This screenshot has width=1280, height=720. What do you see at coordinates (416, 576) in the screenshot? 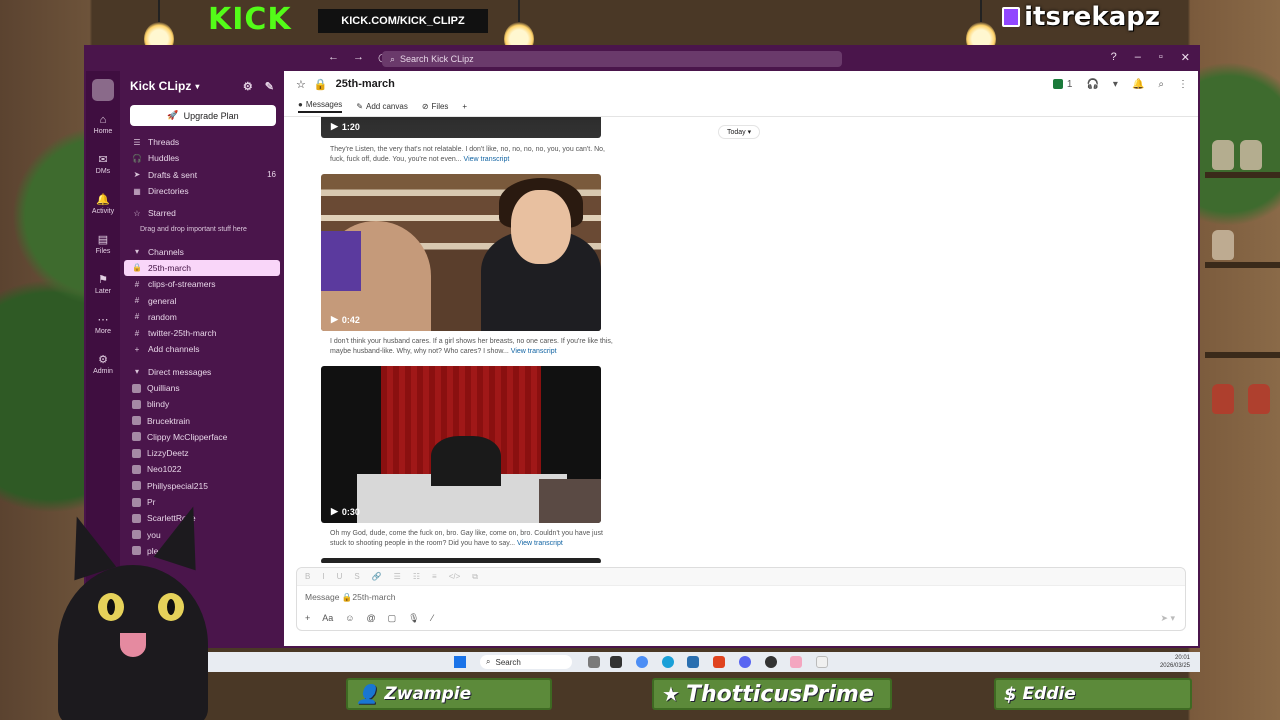
I see `format-tool: ☷` at bounding box center [416, 576].